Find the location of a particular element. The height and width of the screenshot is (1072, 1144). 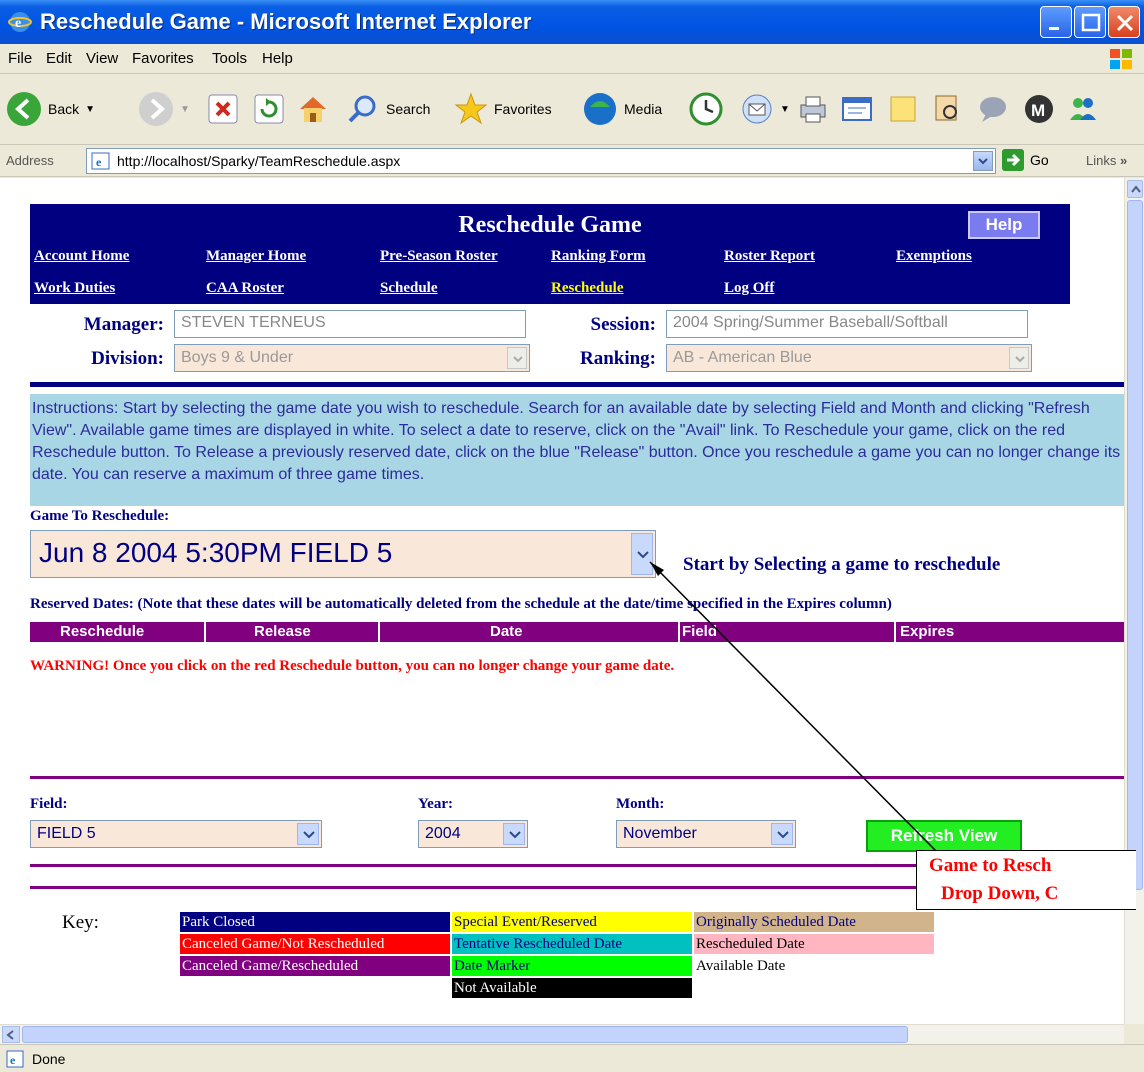

annotation-line1: Game to Resch is located at coordinates (990, 865).